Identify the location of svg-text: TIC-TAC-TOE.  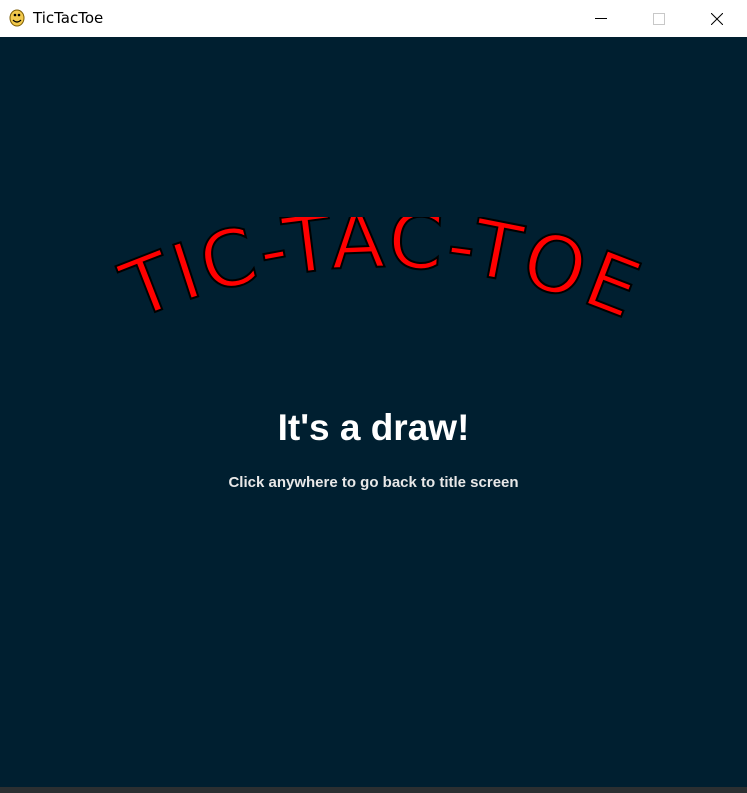
(382, 277).